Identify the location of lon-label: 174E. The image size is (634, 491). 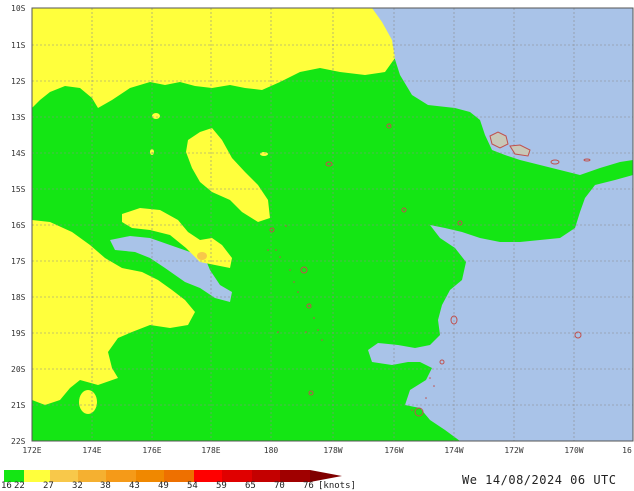
(91, 450).